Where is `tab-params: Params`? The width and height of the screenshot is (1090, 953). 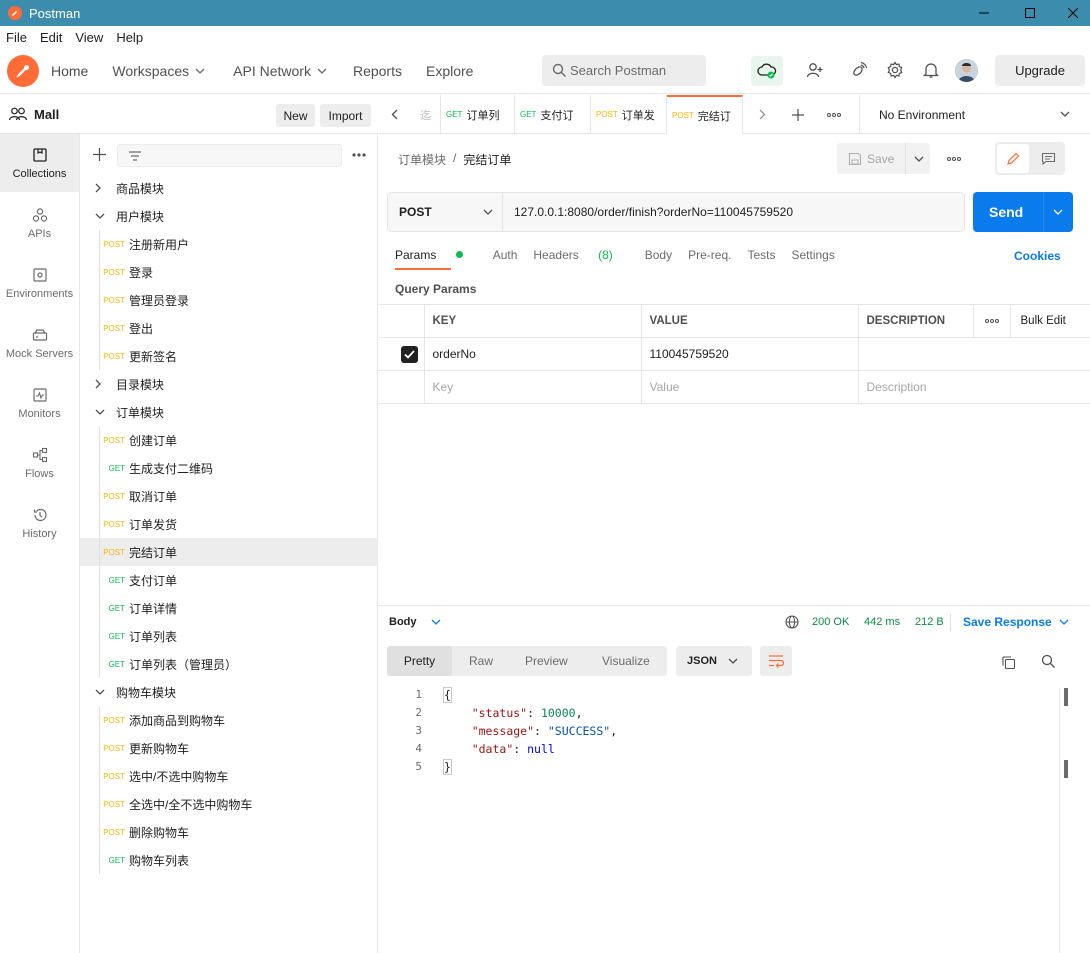 tab-params: Params is located at coordinates (437, 259).